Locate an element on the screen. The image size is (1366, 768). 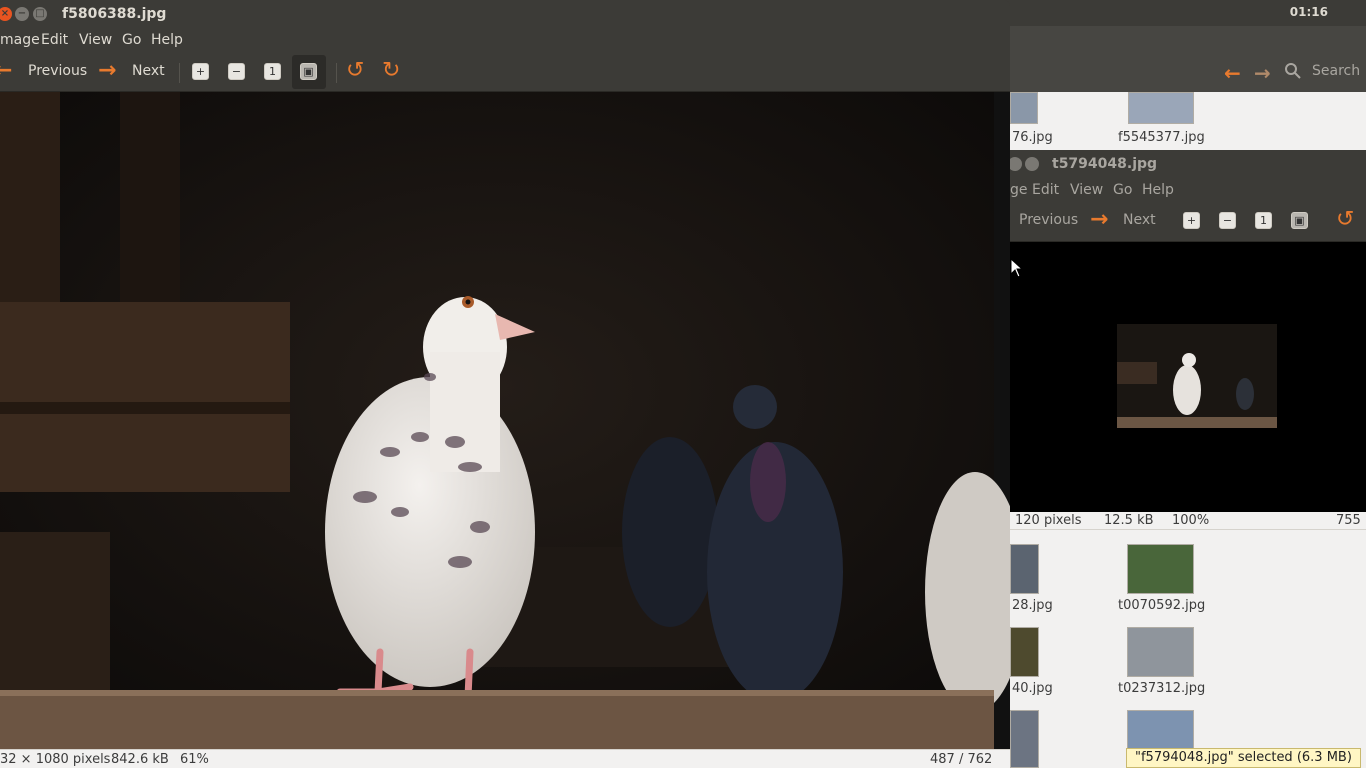
second-window-titlebar: t5794048.jpg is located at coordinates (1187, 164).